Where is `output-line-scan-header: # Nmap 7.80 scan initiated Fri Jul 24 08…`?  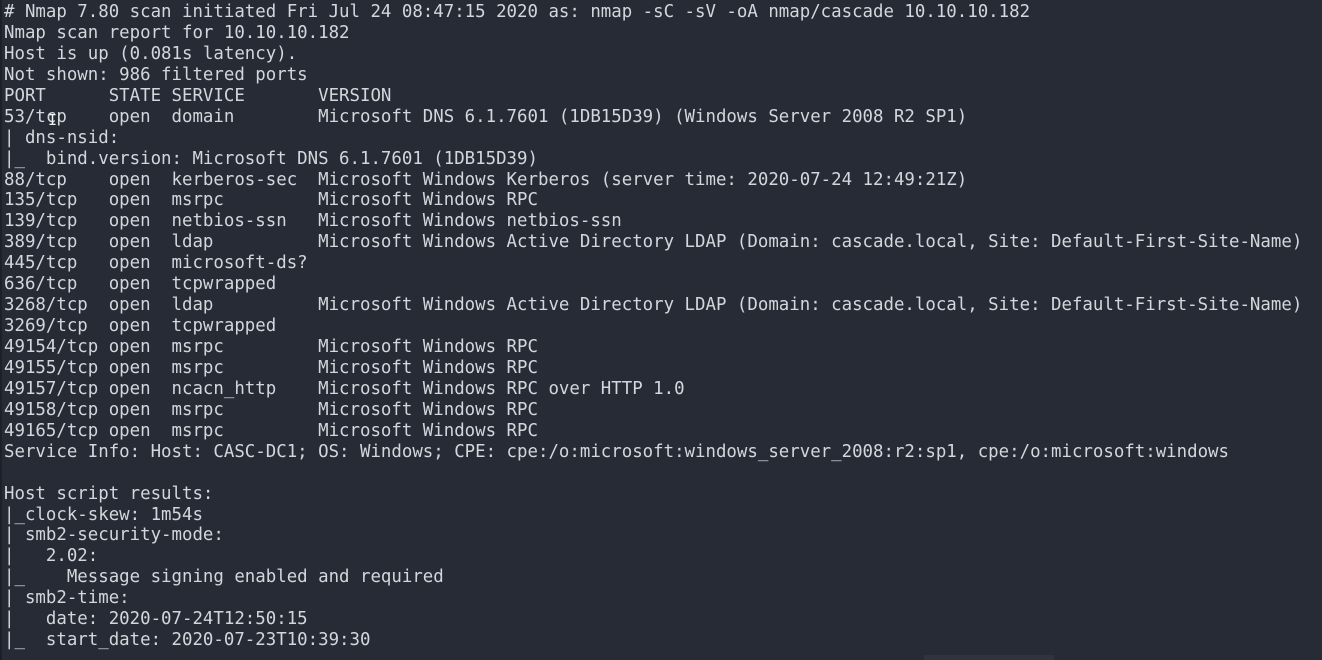
output-line-scan-header: # Nmap 7.80 scan initiated Fri Jul 24 08… is located at coordinates (517, 12).